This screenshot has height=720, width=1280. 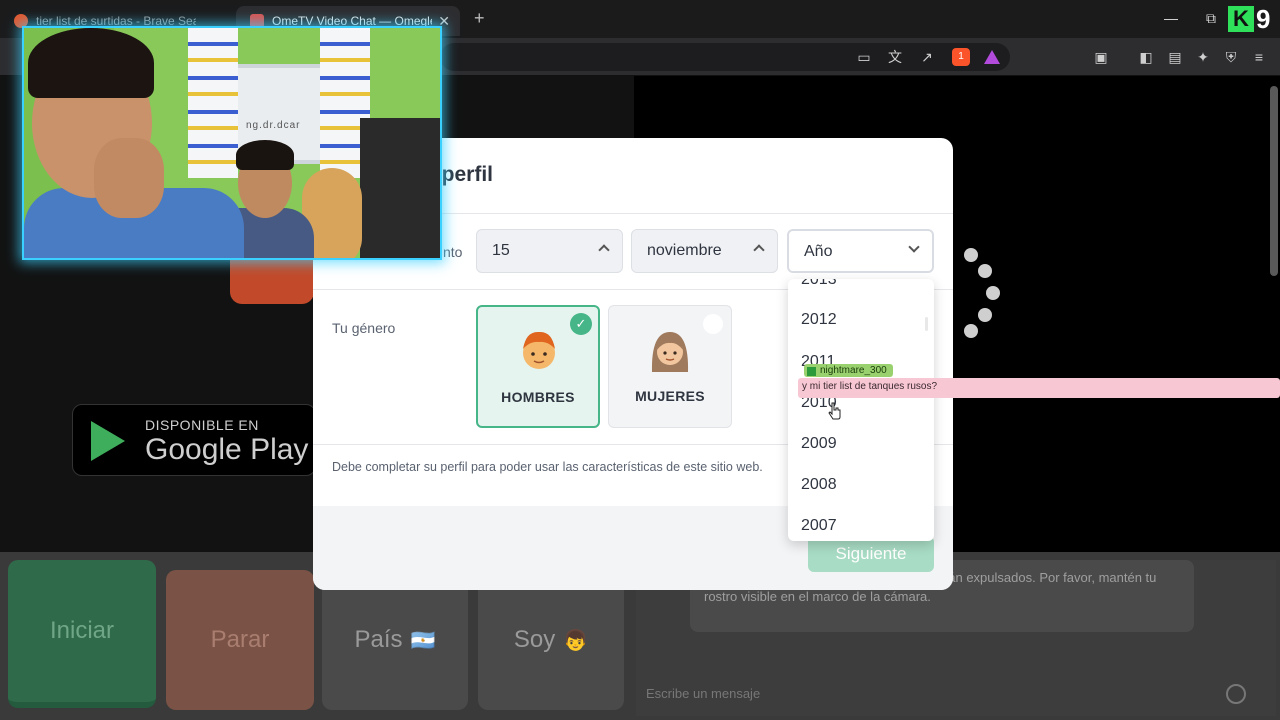 I want to click on translate-icon: 文, so click(x=895, y=57).